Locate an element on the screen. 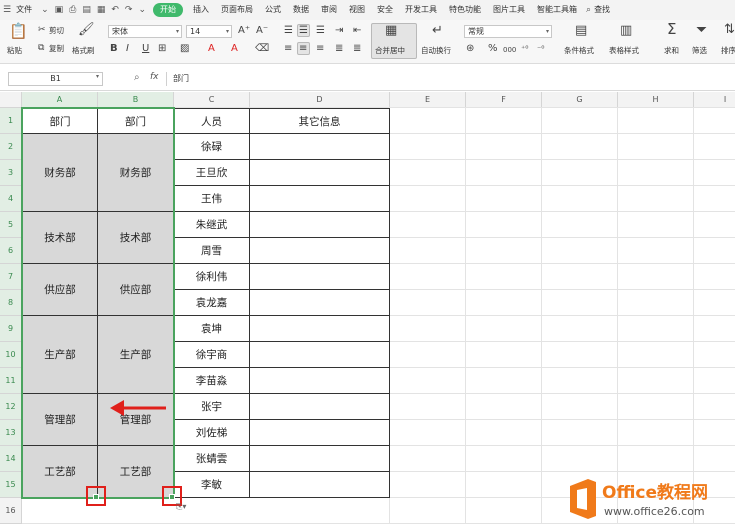 The width and height of the screenshot is (735, 524). distribute-icon: ≣ is located at coordinates (357, 49).